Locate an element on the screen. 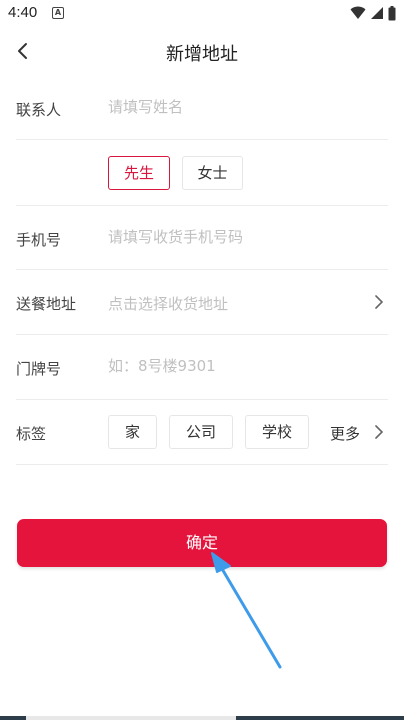 The width and height of the screenshot is (404, 720). status-bar: 4:40 A is located at coordinates (202, 13).